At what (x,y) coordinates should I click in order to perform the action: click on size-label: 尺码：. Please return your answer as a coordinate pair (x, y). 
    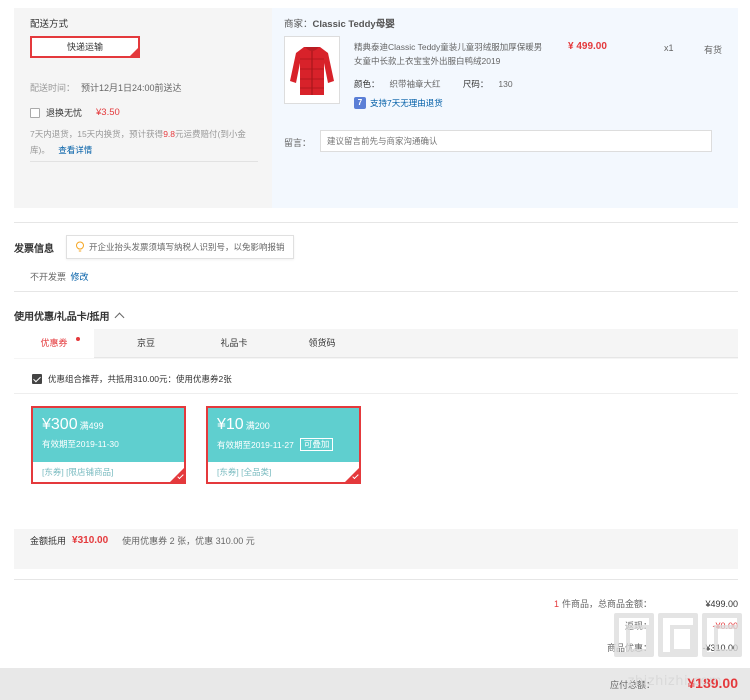
    Looking at the image, I should click on (475, 84).